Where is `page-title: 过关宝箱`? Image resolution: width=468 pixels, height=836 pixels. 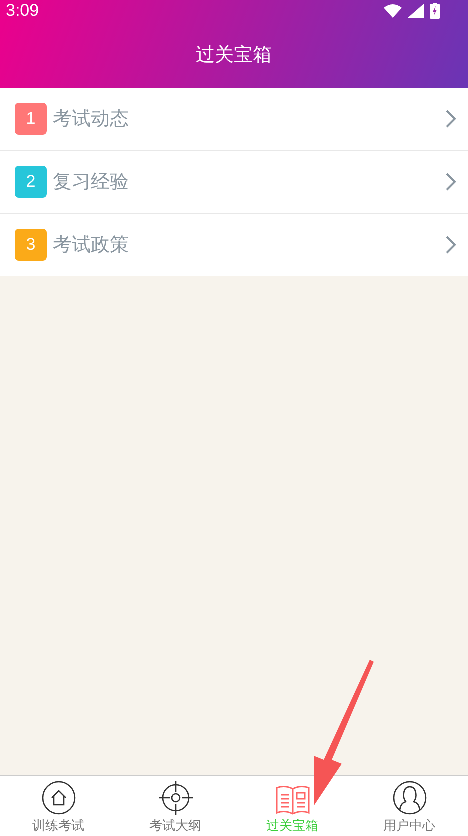
page-title: 过关宝箱 is located at coordinates (234, 55).